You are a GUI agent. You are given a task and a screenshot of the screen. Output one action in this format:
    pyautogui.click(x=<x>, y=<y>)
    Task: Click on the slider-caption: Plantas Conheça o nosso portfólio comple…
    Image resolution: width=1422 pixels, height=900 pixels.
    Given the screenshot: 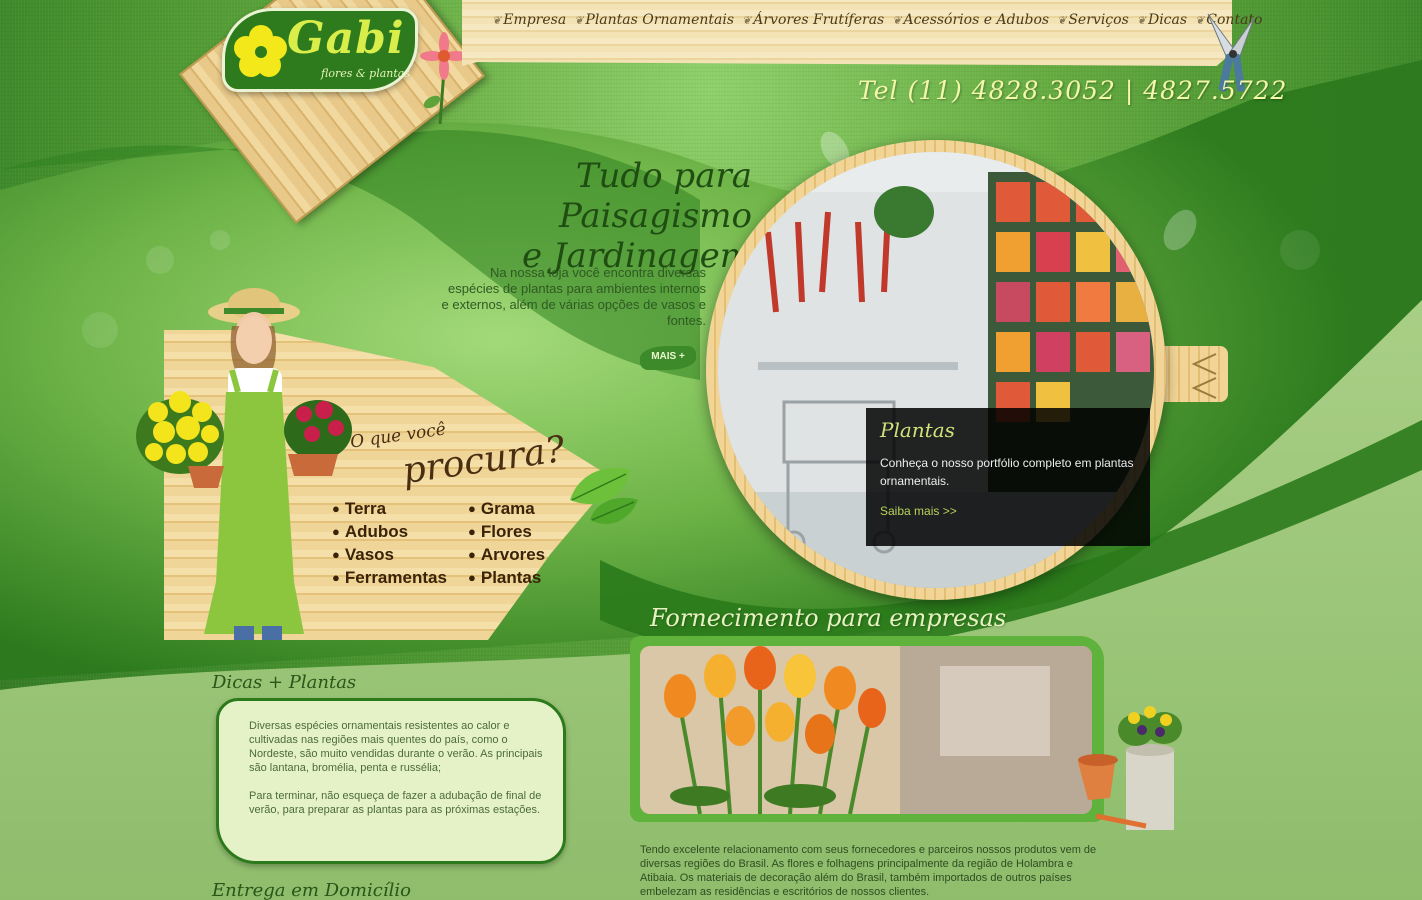 What is the action you would take?
    pyautogui.click(x=1008, y=477)
    